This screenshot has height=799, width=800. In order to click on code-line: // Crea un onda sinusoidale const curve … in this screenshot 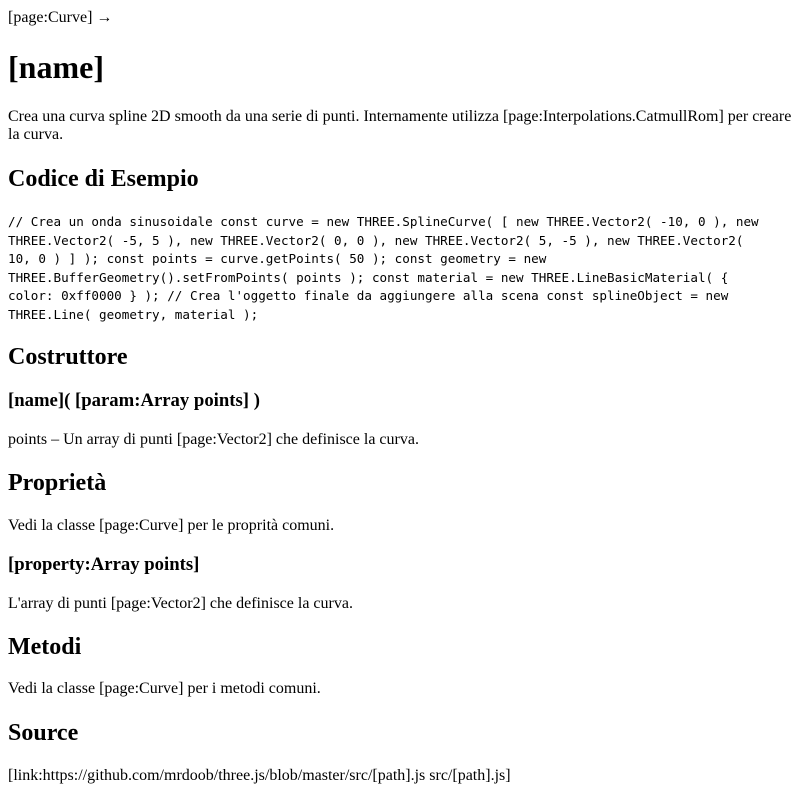, I will do `click(383, 221)`.